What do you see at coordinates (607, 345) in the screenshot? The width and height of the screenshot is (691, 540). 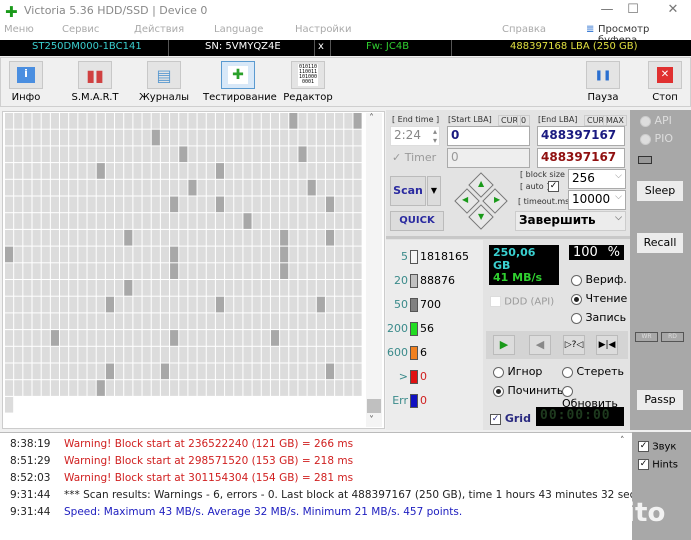 I see `jump-end-button: ▶|◀` at bounding box center [607, 345].